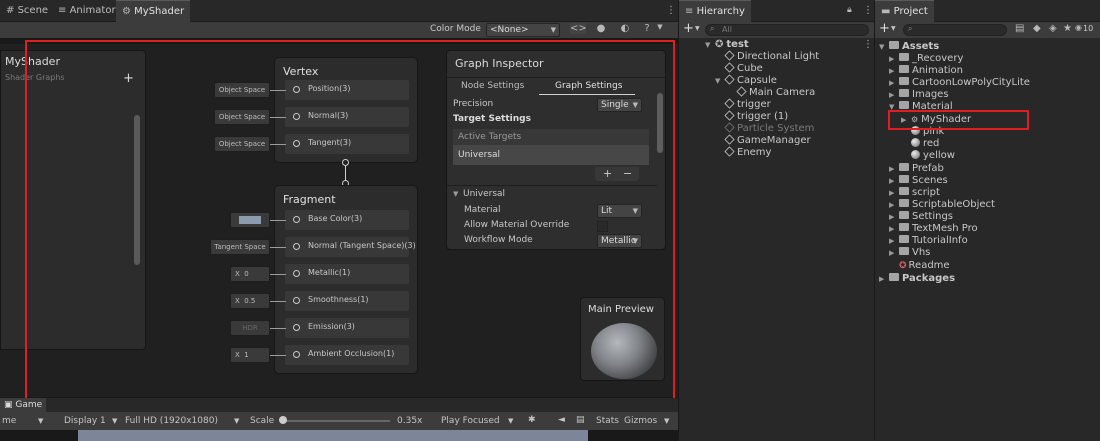  I want to click on tab-animator-label: Animator, so click(92, 10).